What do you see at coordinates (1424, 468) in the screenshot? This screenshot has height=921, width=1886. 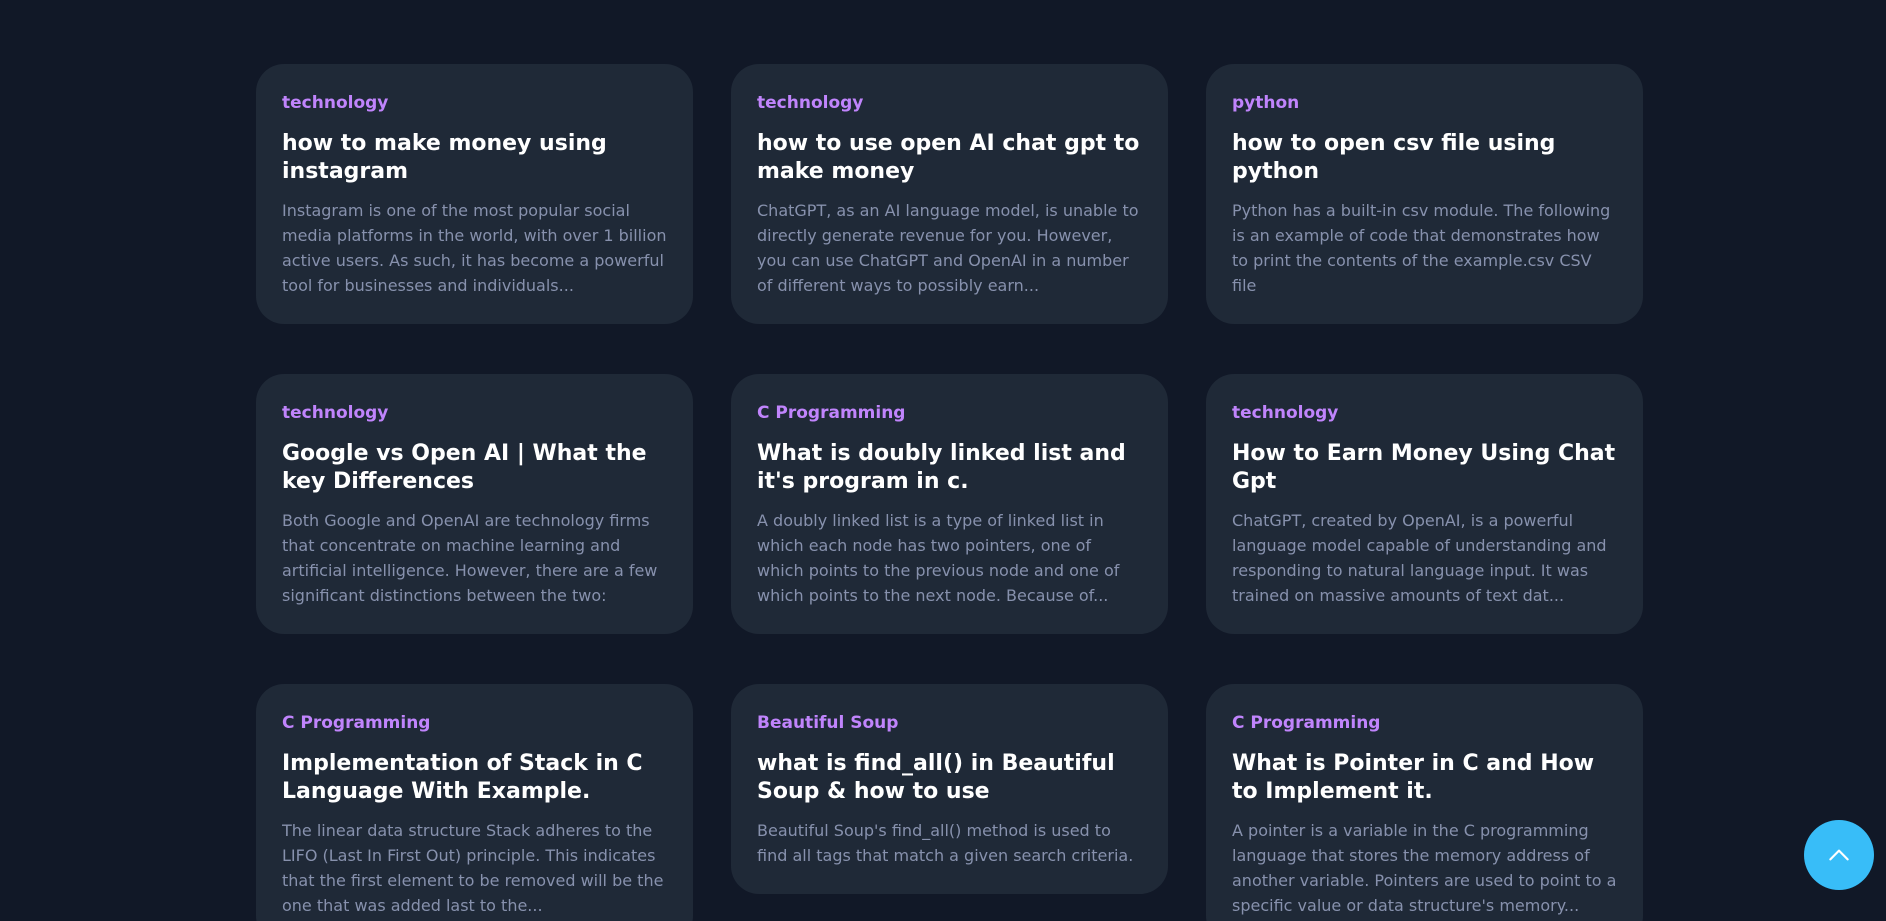 I see `post-title: How to Earn Money Using Chat Gpt` at bounding box center [1424, 468].